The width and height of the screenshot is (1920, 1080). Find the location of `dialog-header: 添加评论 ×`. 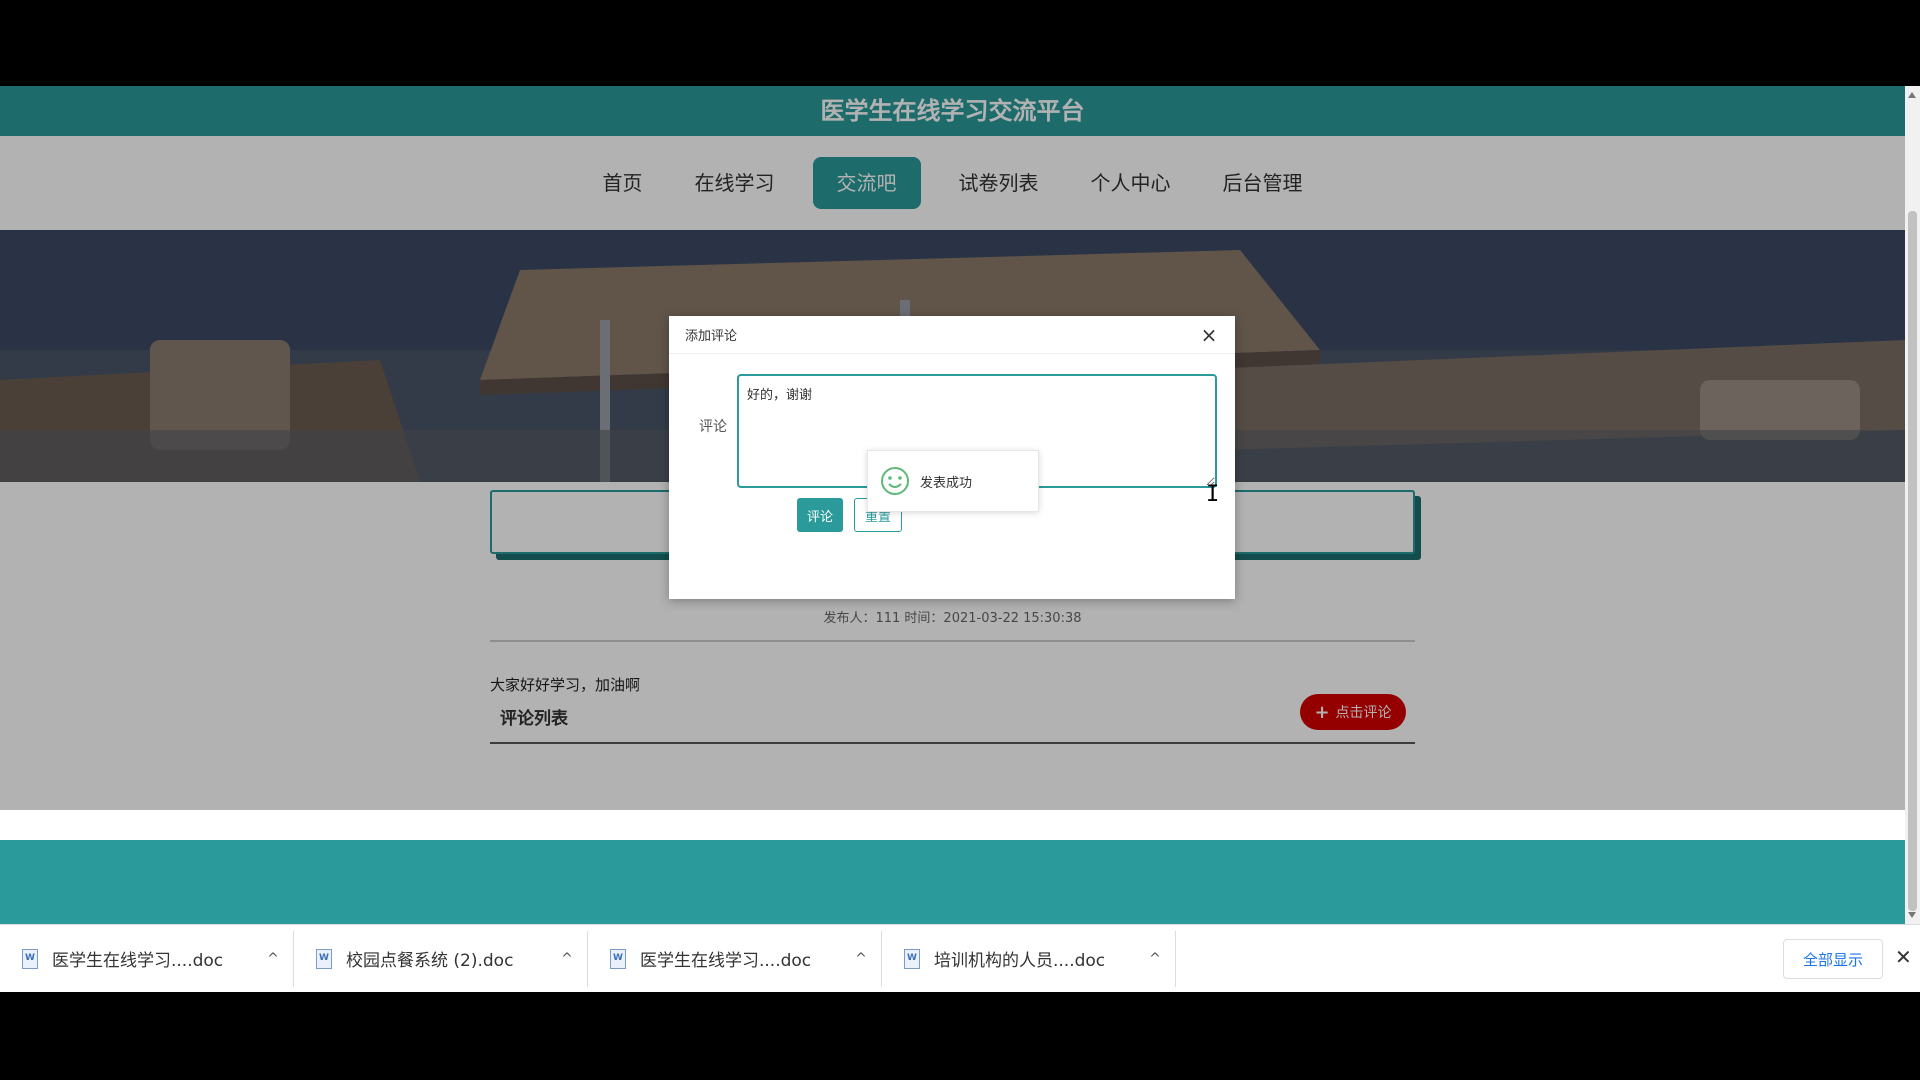

dialog-header: 添加评论 × is located at coordinates (952, 335).